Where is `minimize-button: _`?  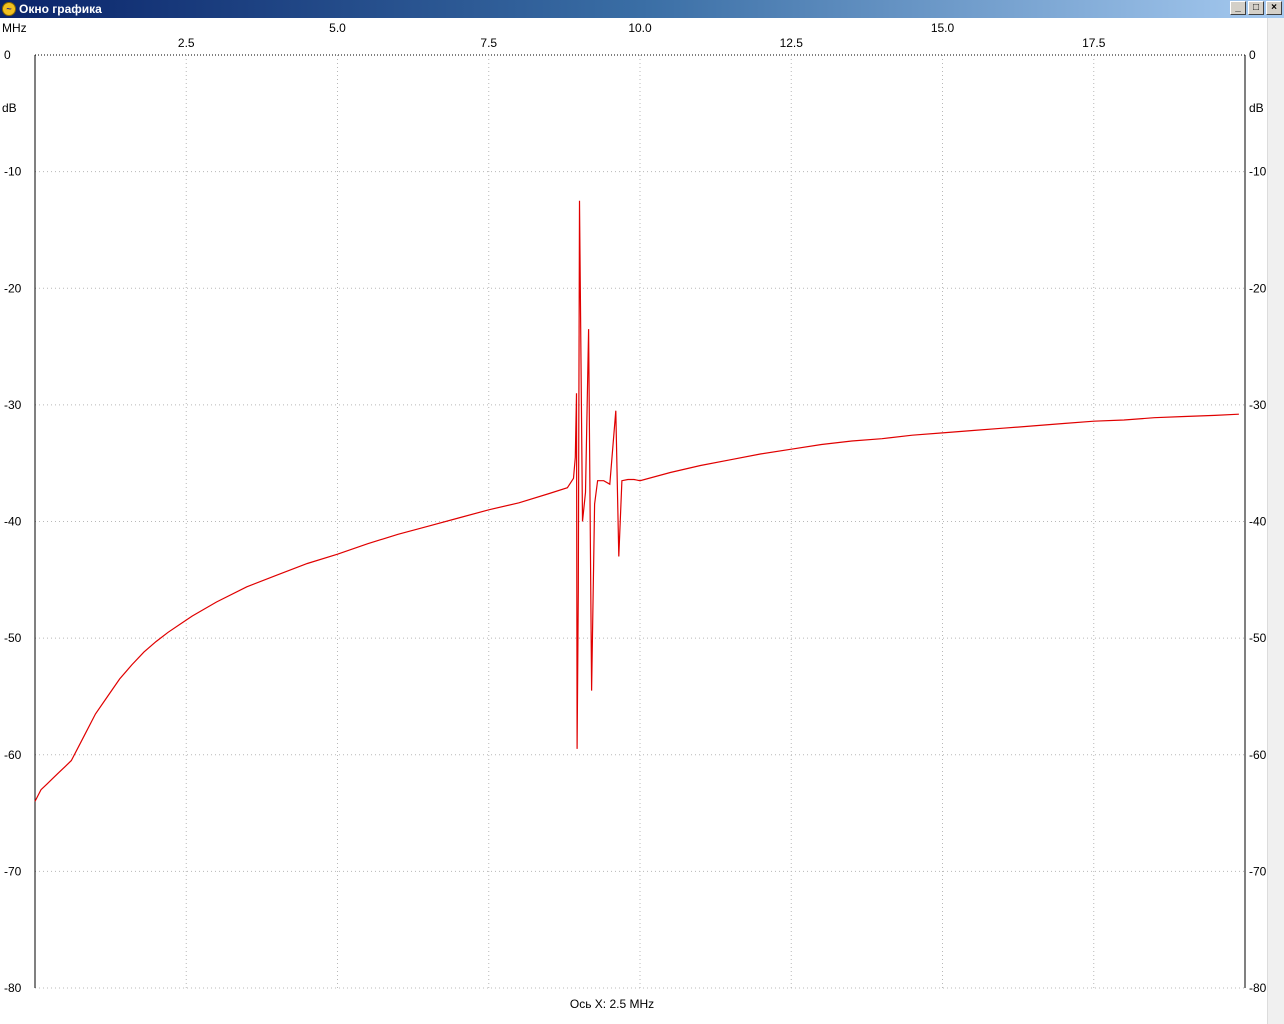 minimize-button: _ is located at coordinates (1238, 8).